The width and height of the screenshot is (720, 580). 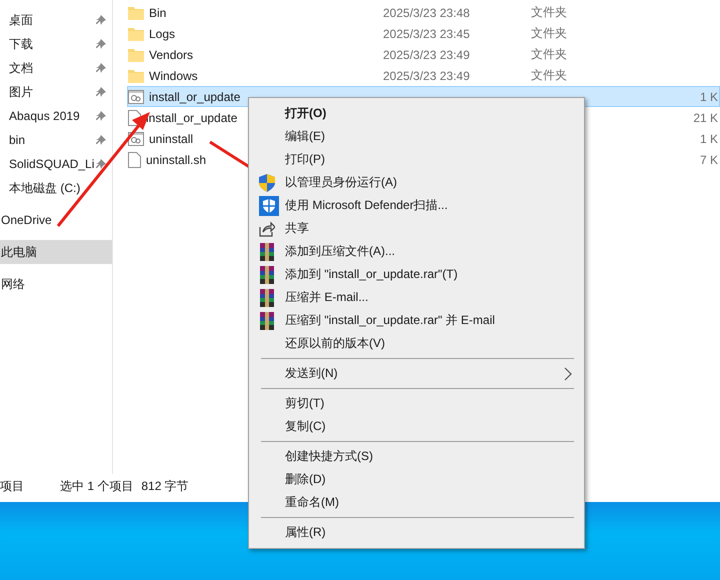 What do you see at coordinates (171, 55) in the screenshot?
I see `file-name: Vendors` at bounding box center [171, 55].